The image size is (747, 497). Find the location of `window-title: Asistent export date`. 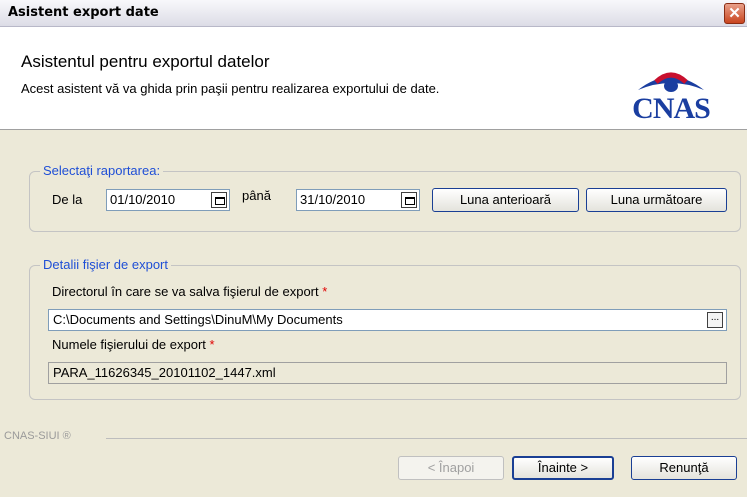

window-title: Asistent export date is located at coordinates (83, 12).